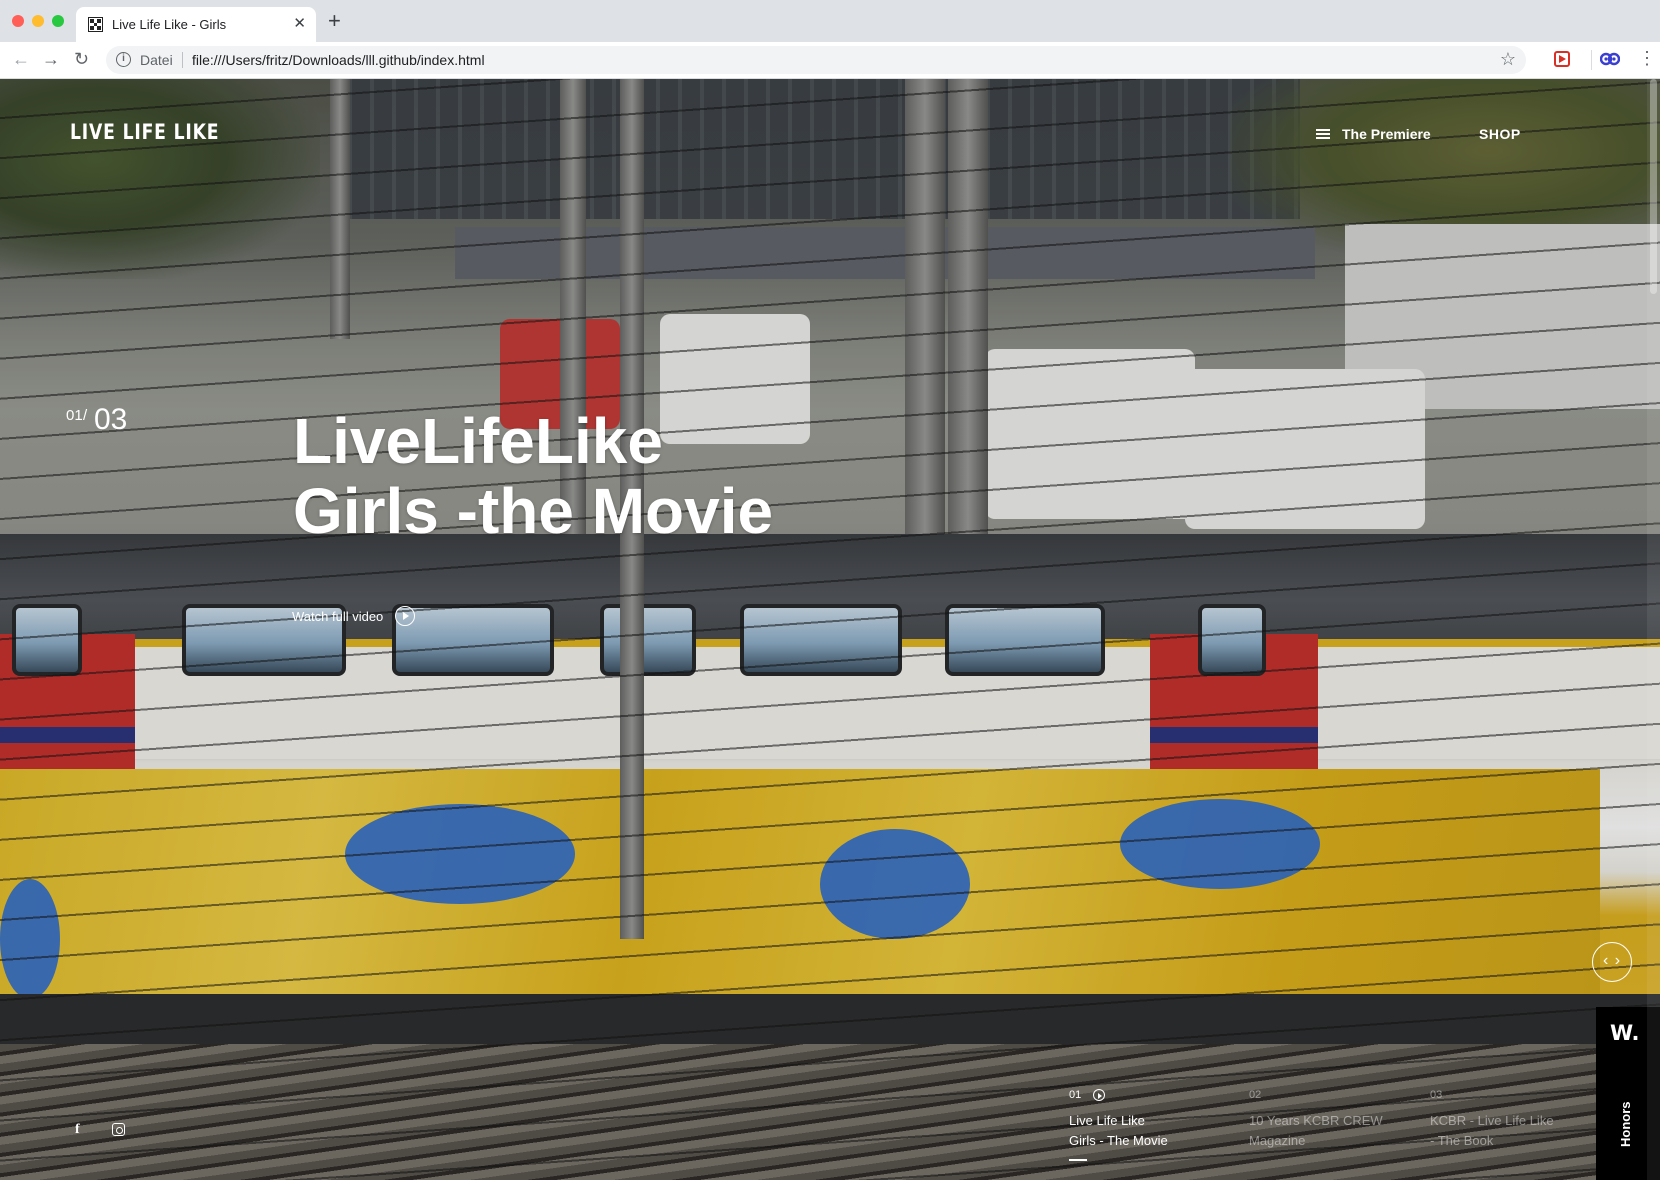 The image size is (1660, 1180). I want to click on window-maximize-button, so click(58, 21).